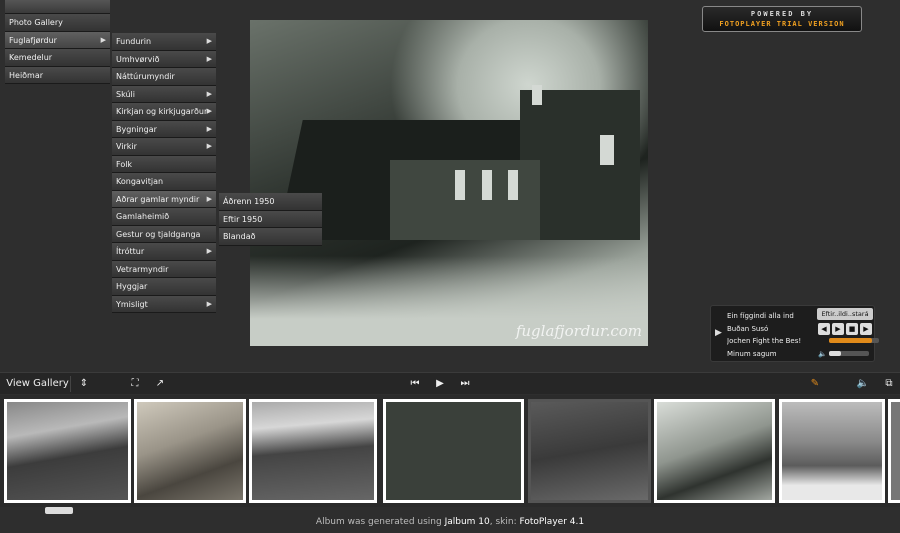  Describe the element at coordinates (467, 522) in the screenshot. I see `footer-app-link: Jalbum 10` at that location.